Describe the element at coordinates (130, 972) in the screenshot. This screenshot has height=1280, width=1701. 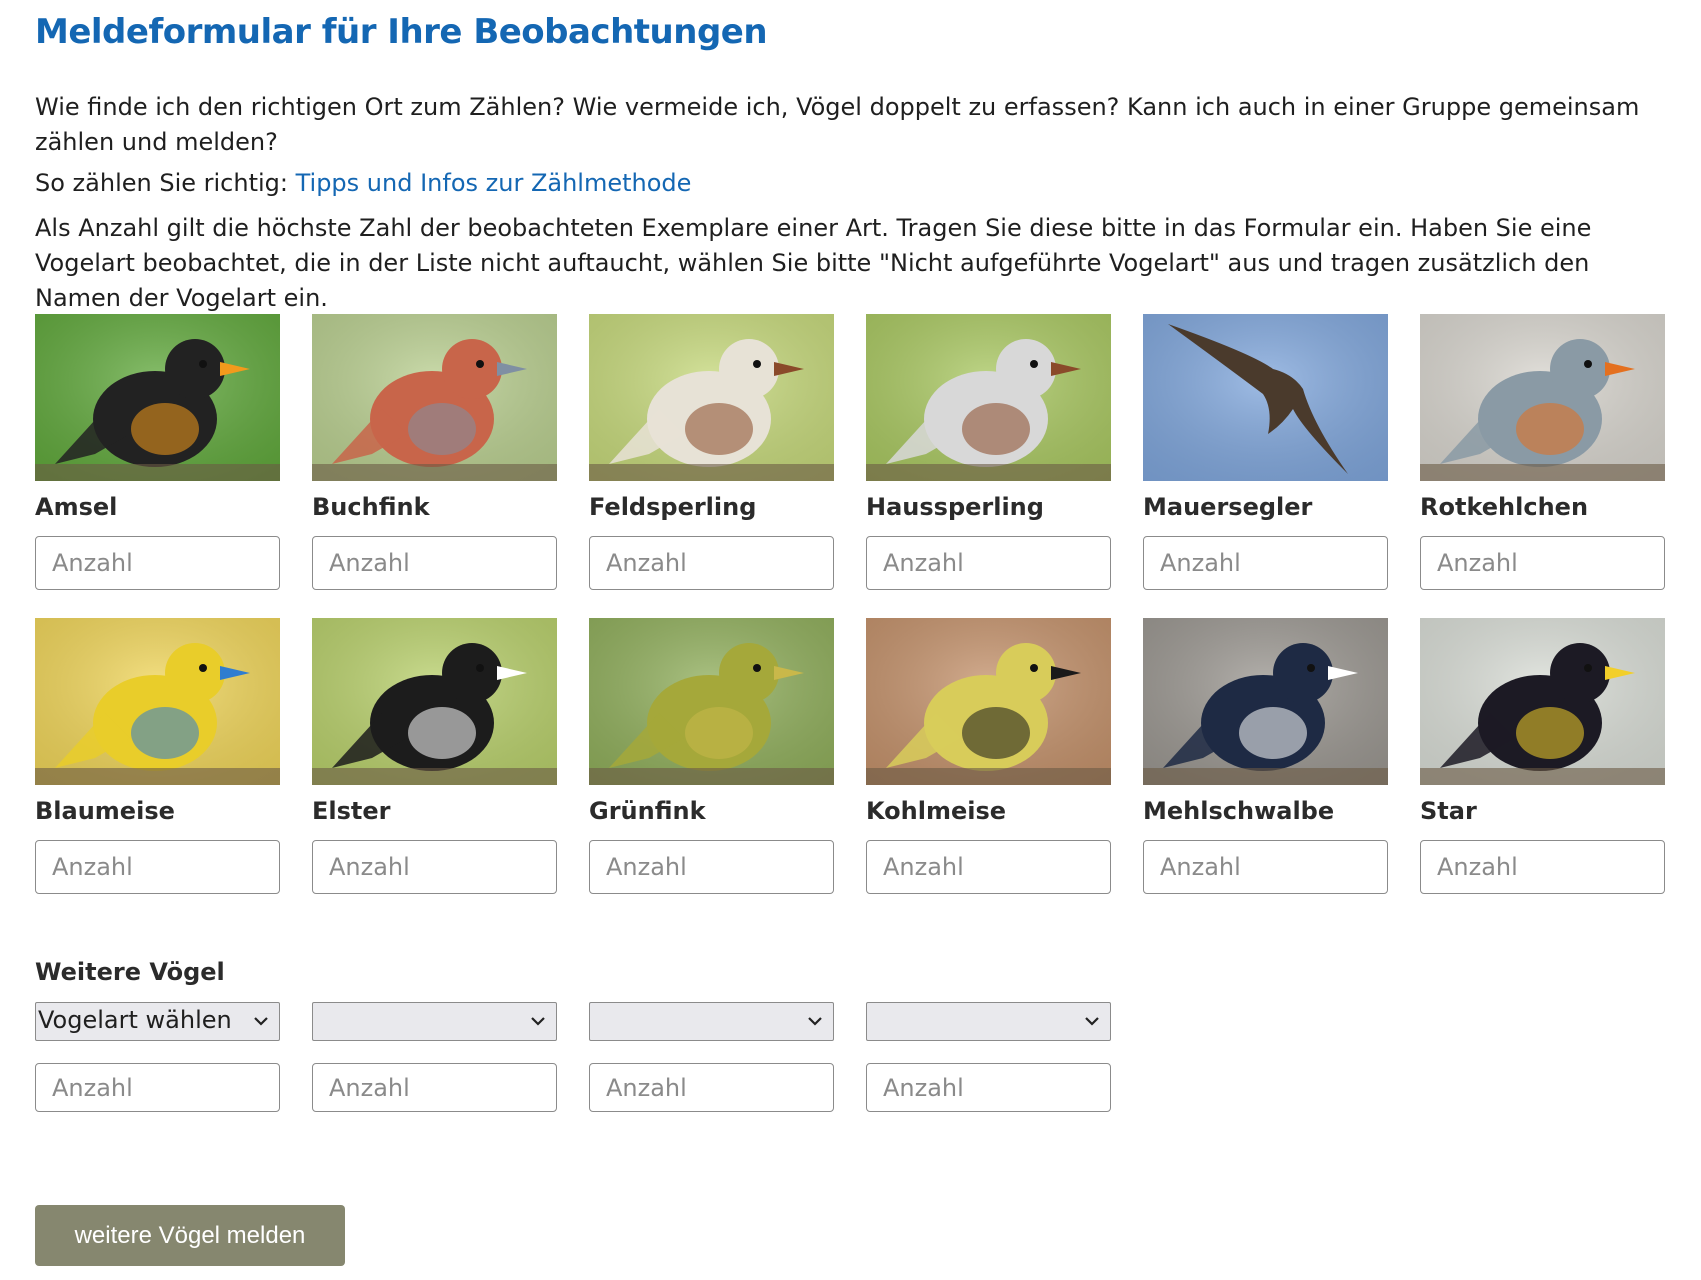
I see `more-birds-title: Weitere Vögel` at that location.